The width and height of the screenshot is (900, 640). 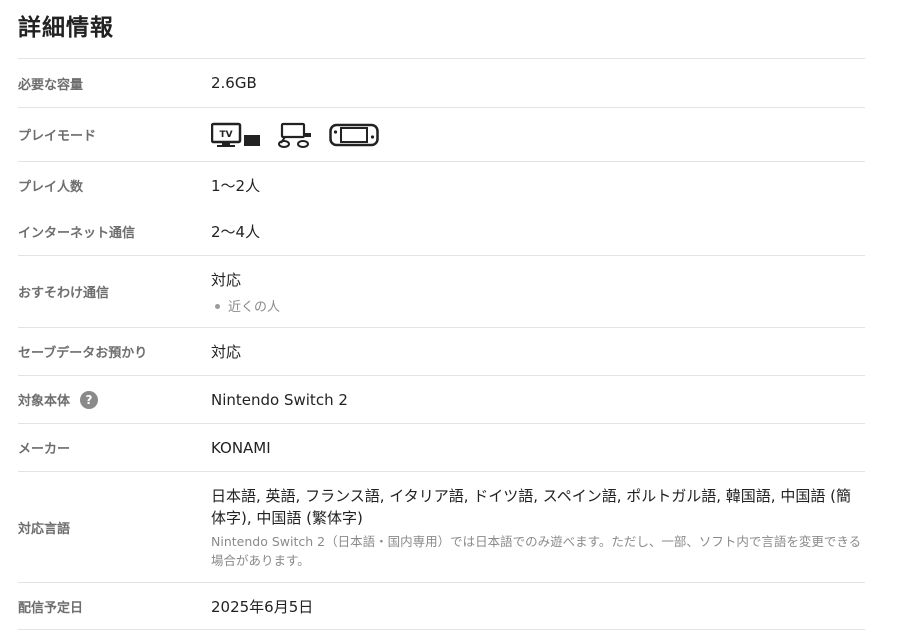 What do you see at coordinates (441, 399) in the screenshot?
I see `row-platform: 対象本体 ? Nintendo Switch 2` at bounding box center [441, 399].